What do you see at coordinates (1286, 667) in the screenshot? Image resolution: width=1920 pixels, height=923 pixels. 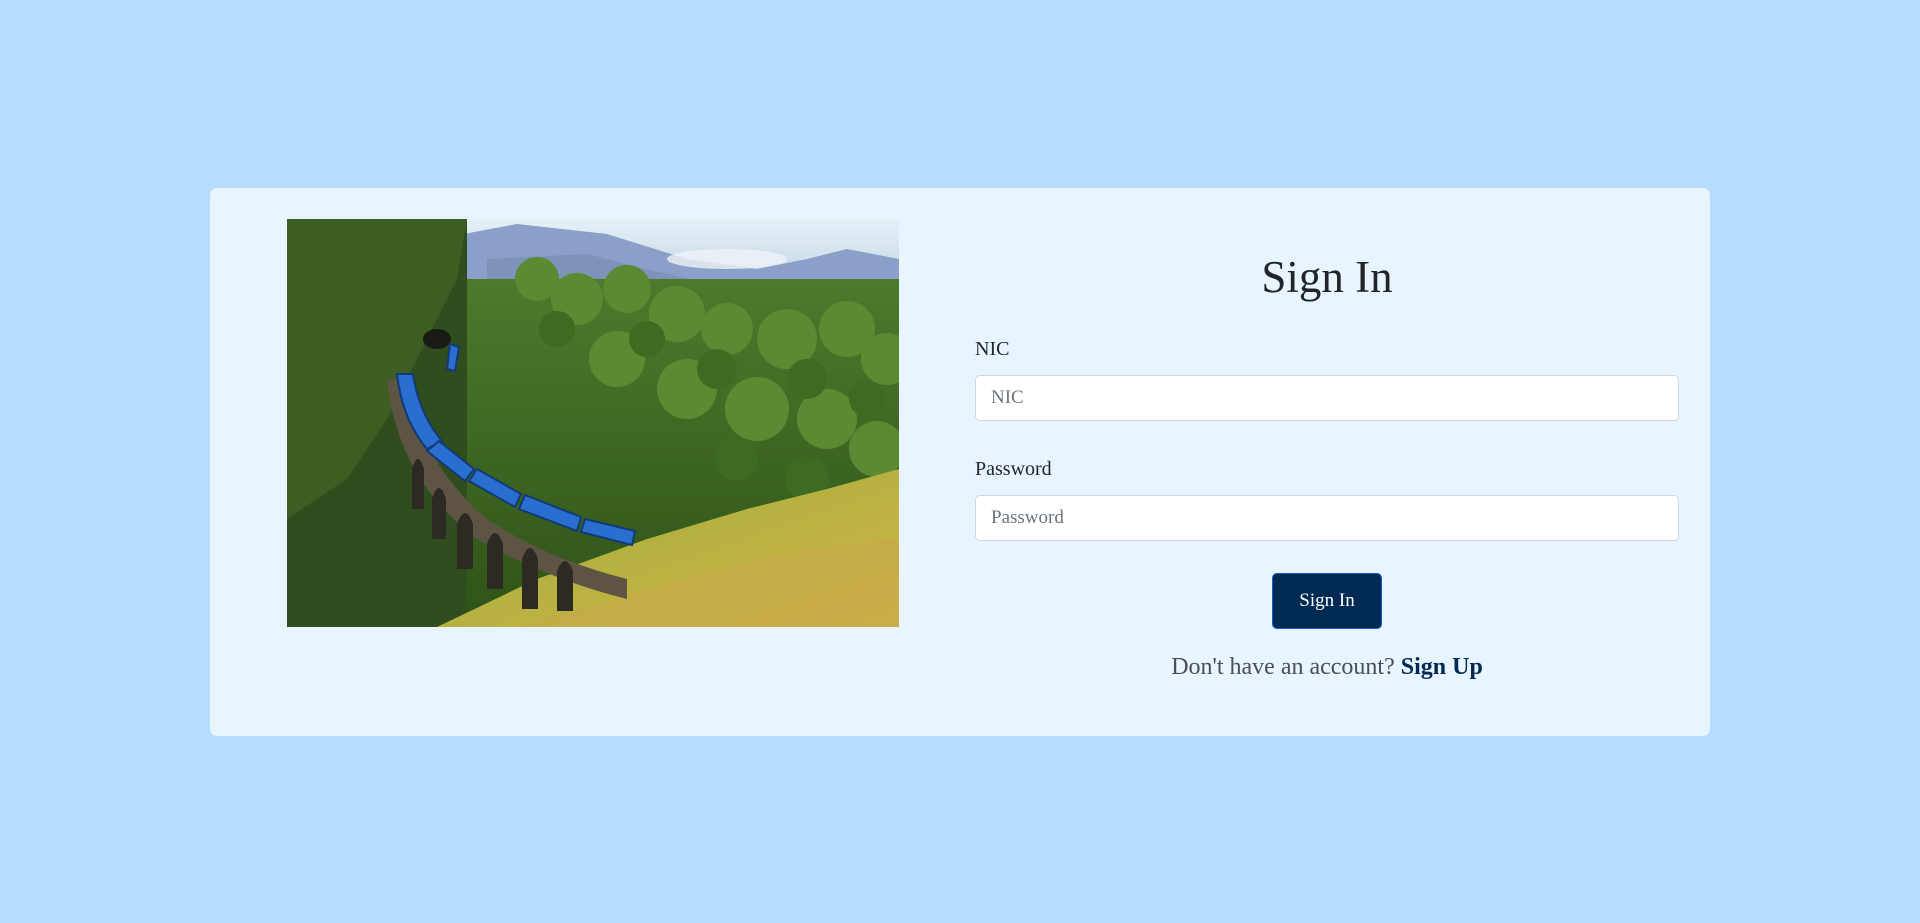 I see `signup-prompt: Don't have an account?` at bounding box center [1286, 667].